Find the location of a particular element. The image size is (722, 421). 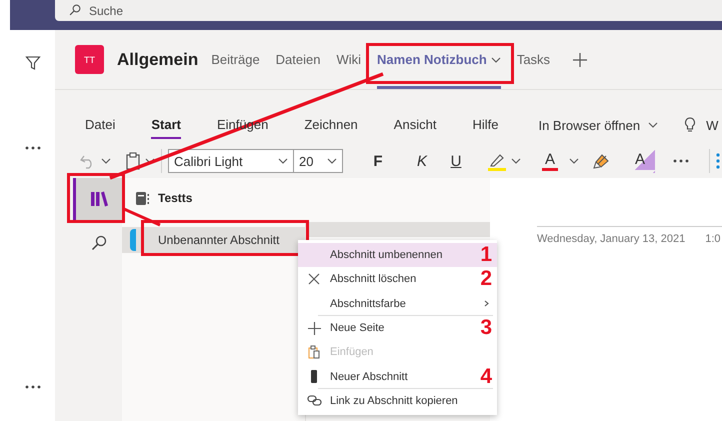

menu-item: Link zu Abschnitt kopieren is located at coordinates (397, 401).